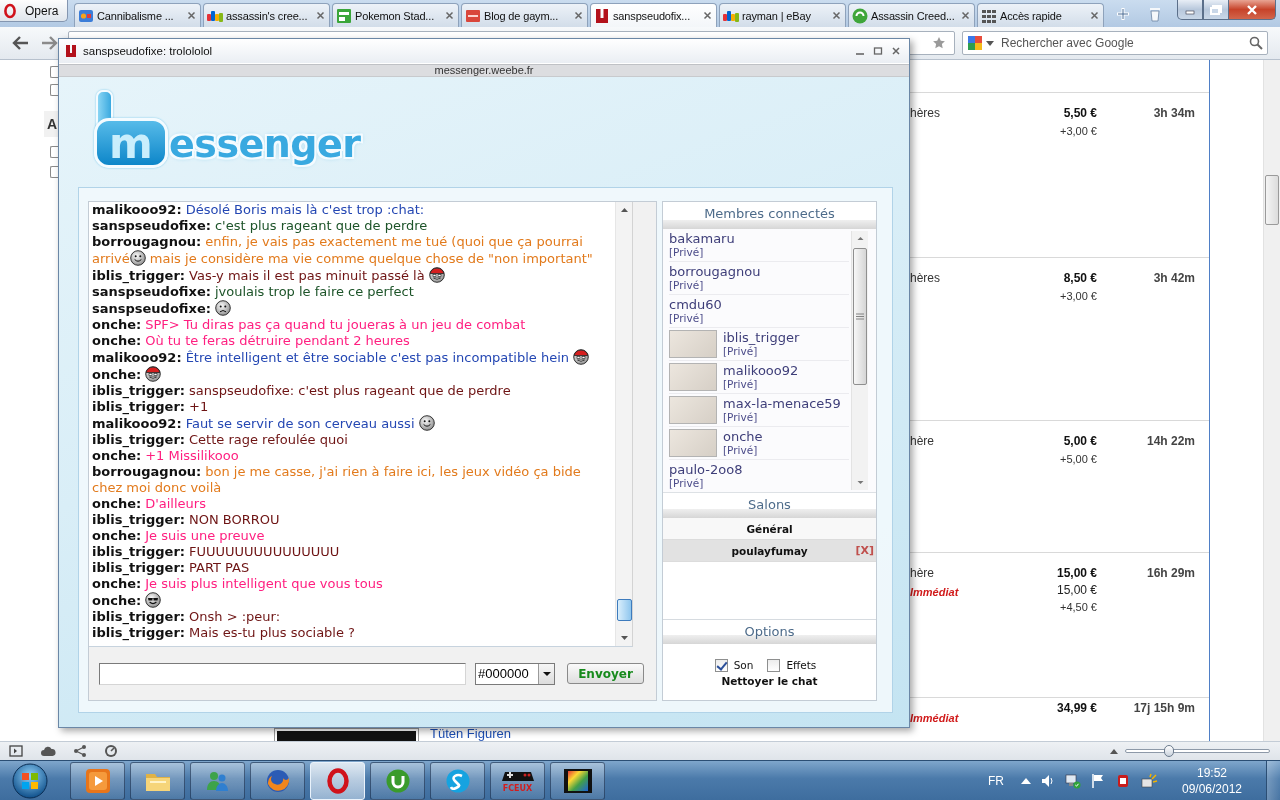  I want to click on slider-thumb, so click(1168, 751).